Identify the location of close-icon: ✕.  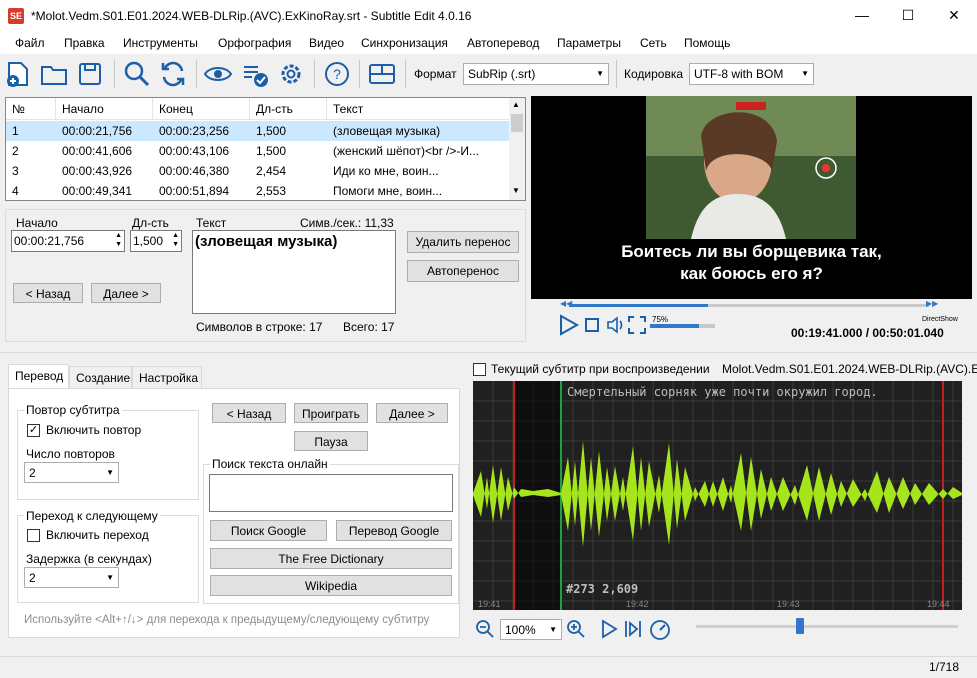
(954, 15).